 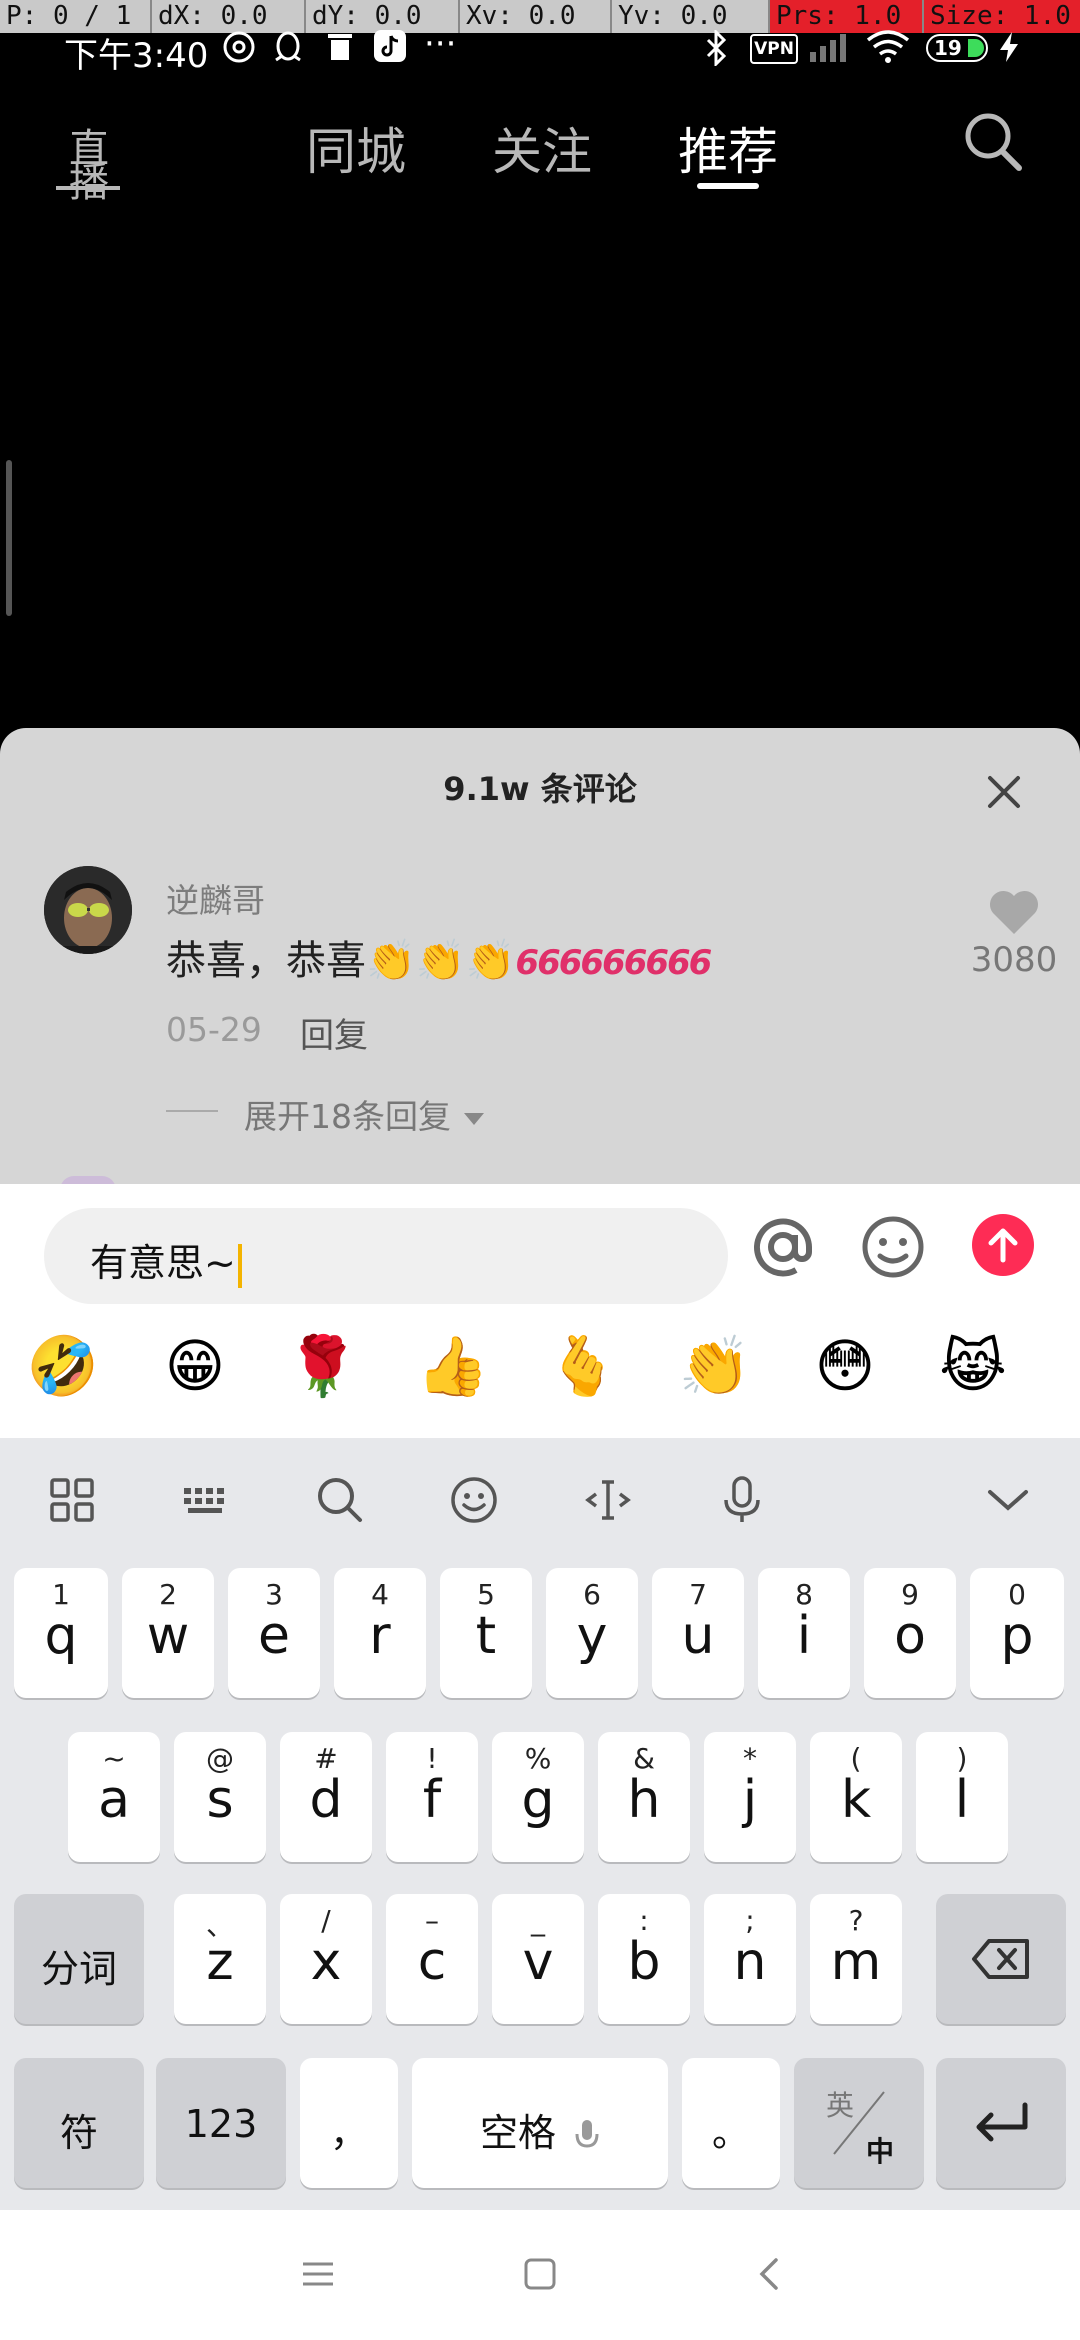 What do you see at coordinates (540, 2276) in the screenshot?
I see `home-icon` at bounding box center [540, 2276].